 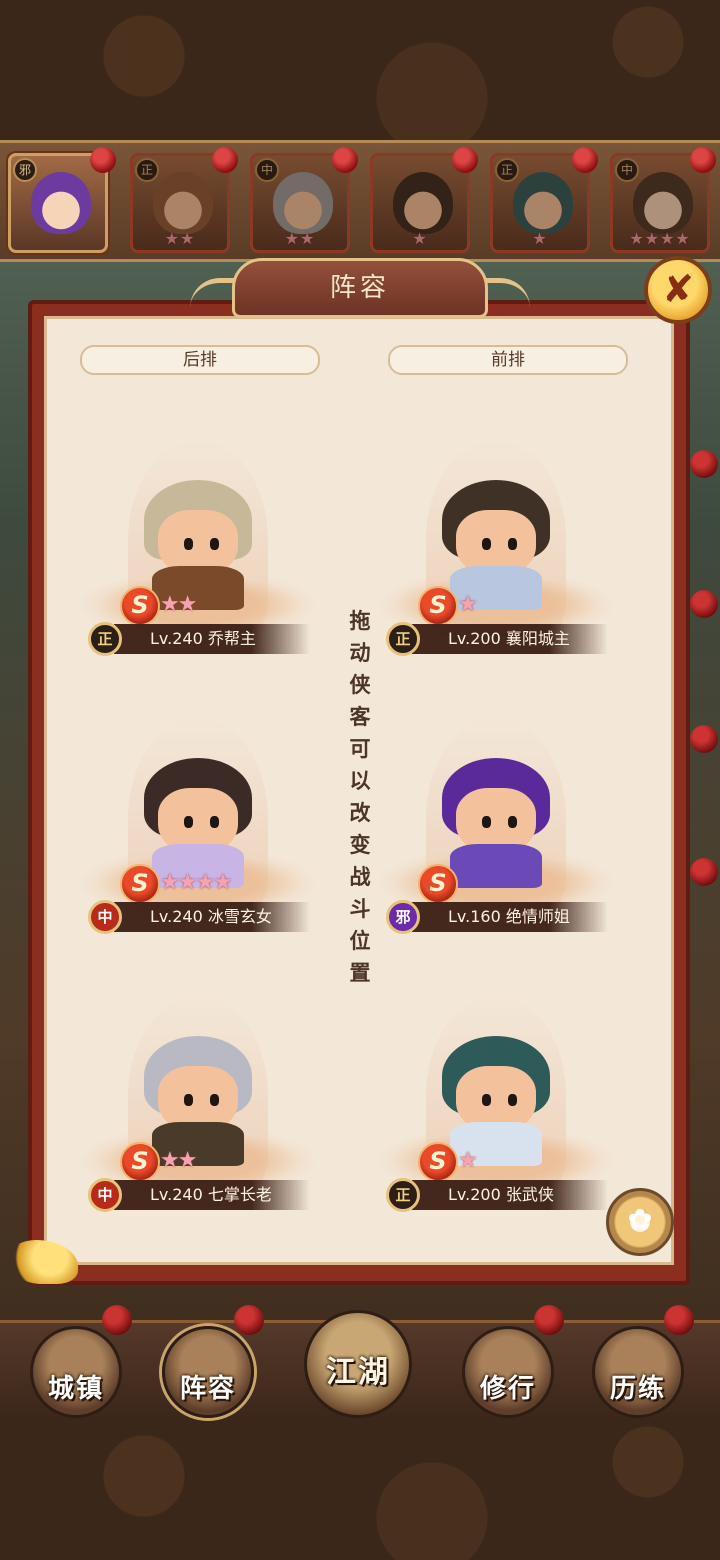 What do you see at coordinates (358, 1372) in the screenshot?
I see `nav-label: 江湖` at bounding box center [358, 1372].